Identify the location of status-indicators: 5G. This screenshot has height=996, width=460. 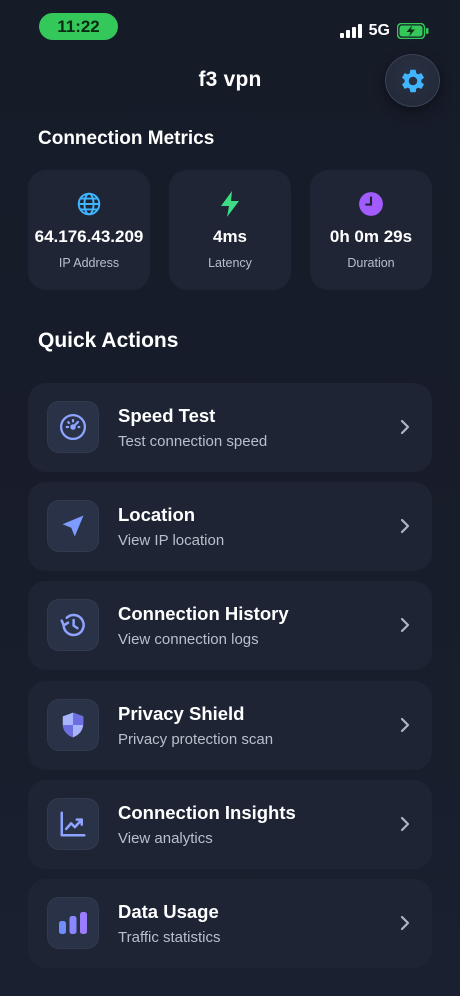
(384, 31).